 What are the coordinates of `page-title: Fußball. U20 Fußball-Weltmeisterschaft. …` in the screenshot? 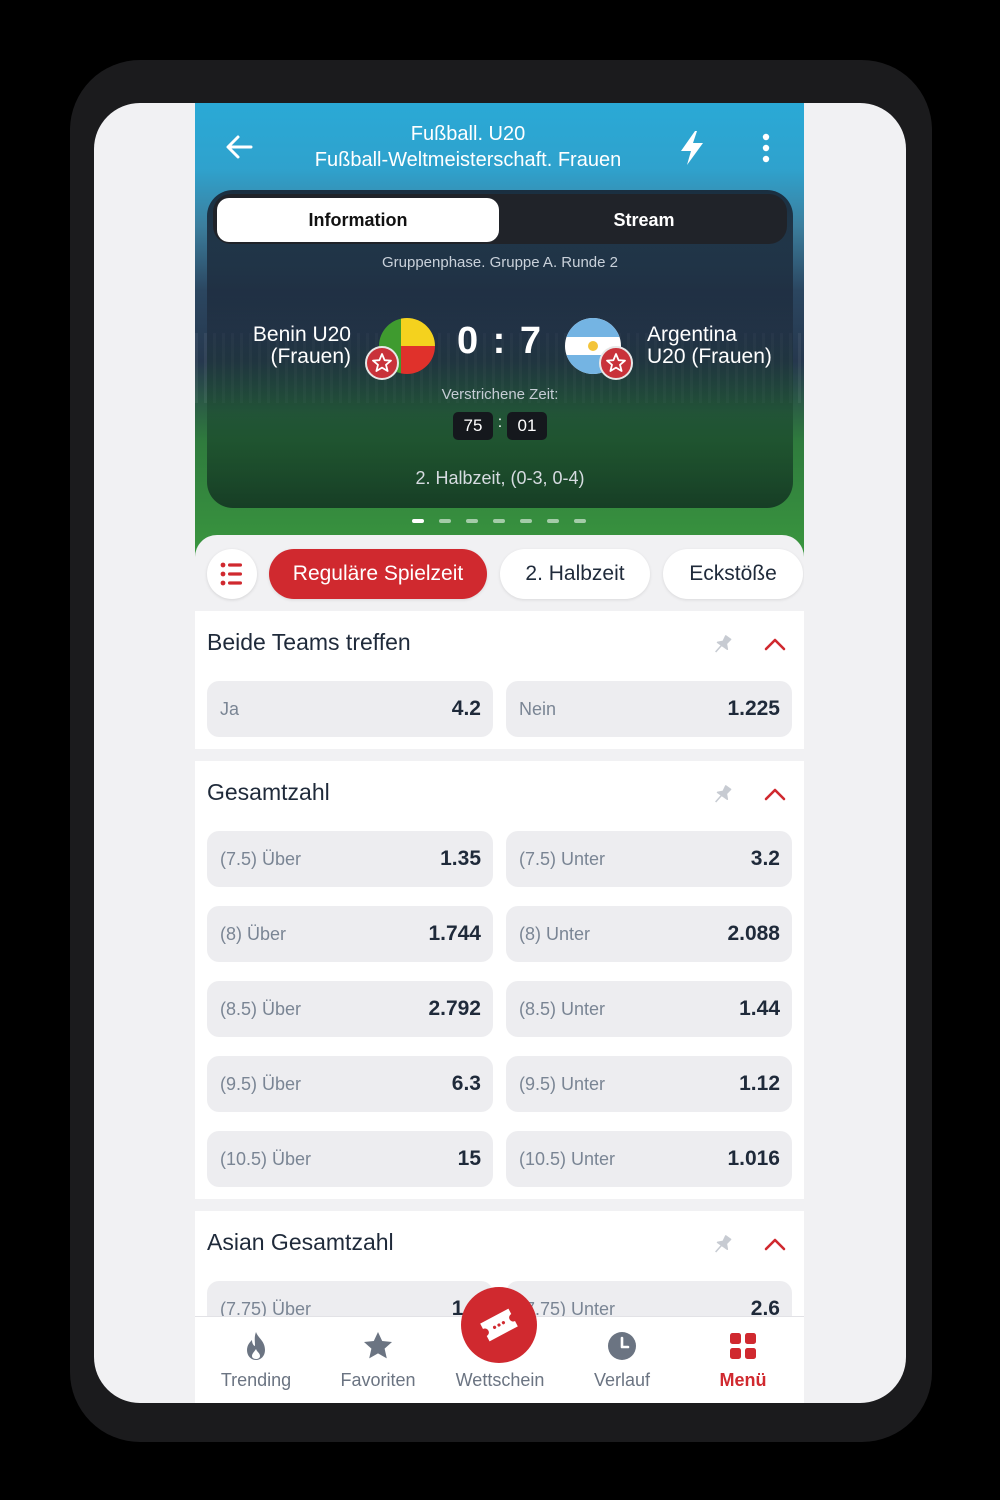 It's located at (468, 147).